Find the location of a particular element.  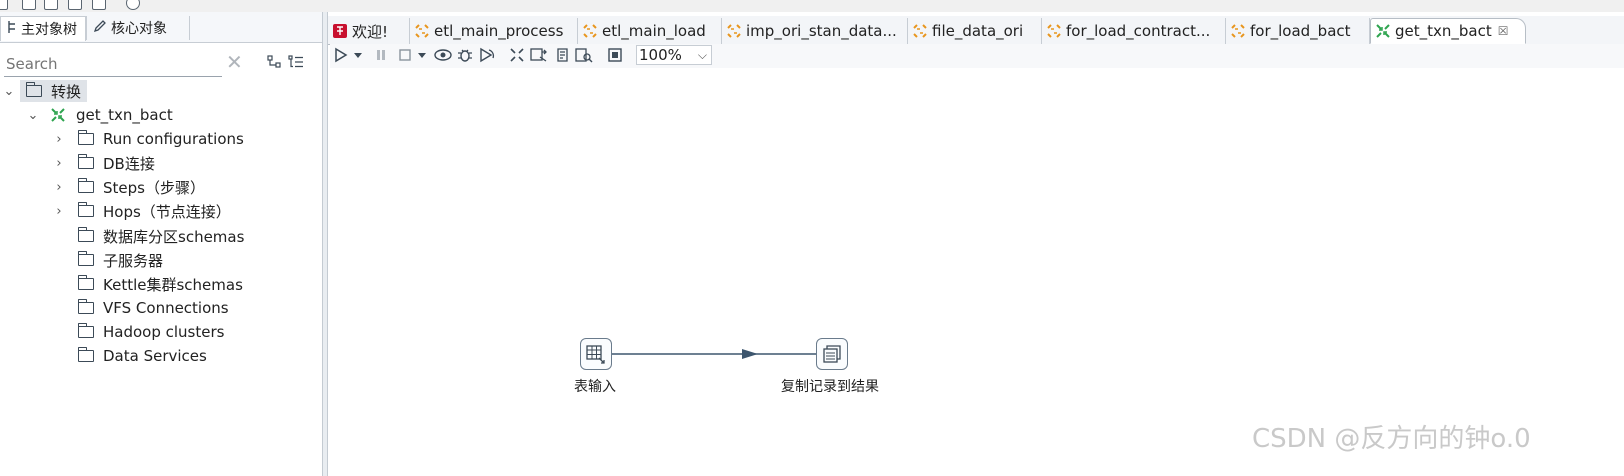

tree-item-run-configurations: › Run configurations is located at coordinates (148, 139).